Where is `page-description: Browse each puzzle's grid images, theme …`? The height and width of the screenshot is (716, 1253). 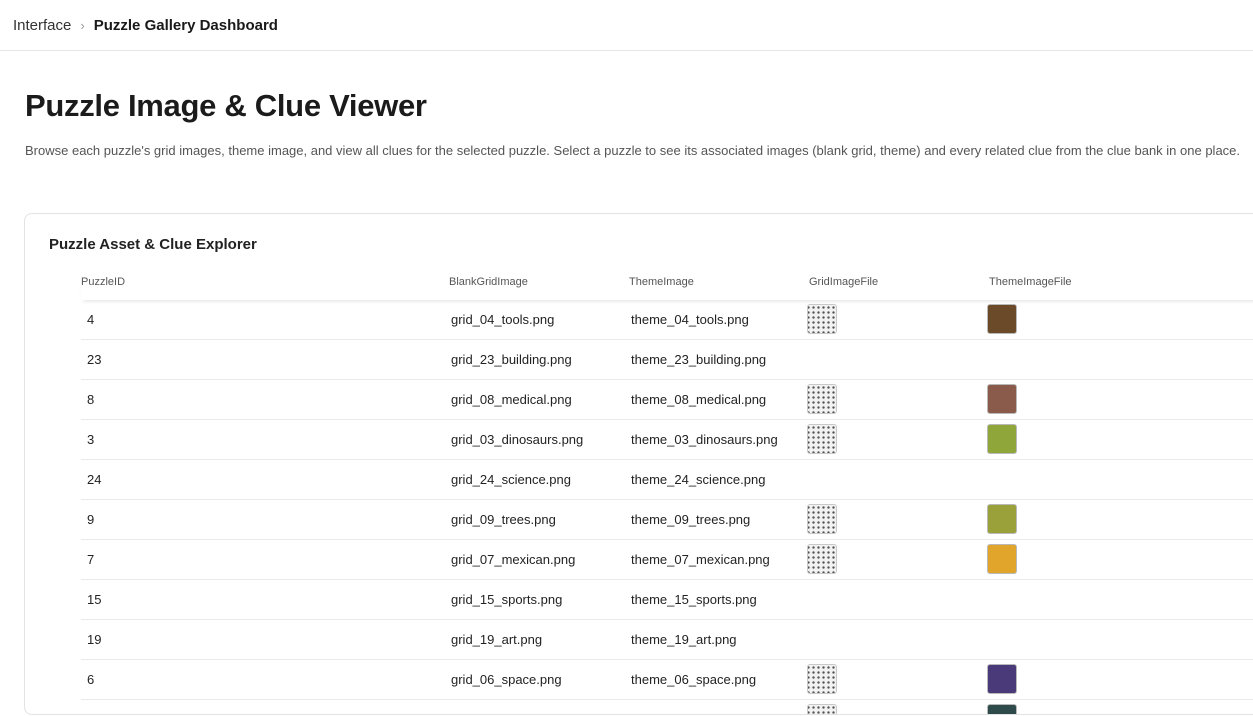
page-description: Browse each puzzle's grid images, theme … is located at coordinates (633, 150).